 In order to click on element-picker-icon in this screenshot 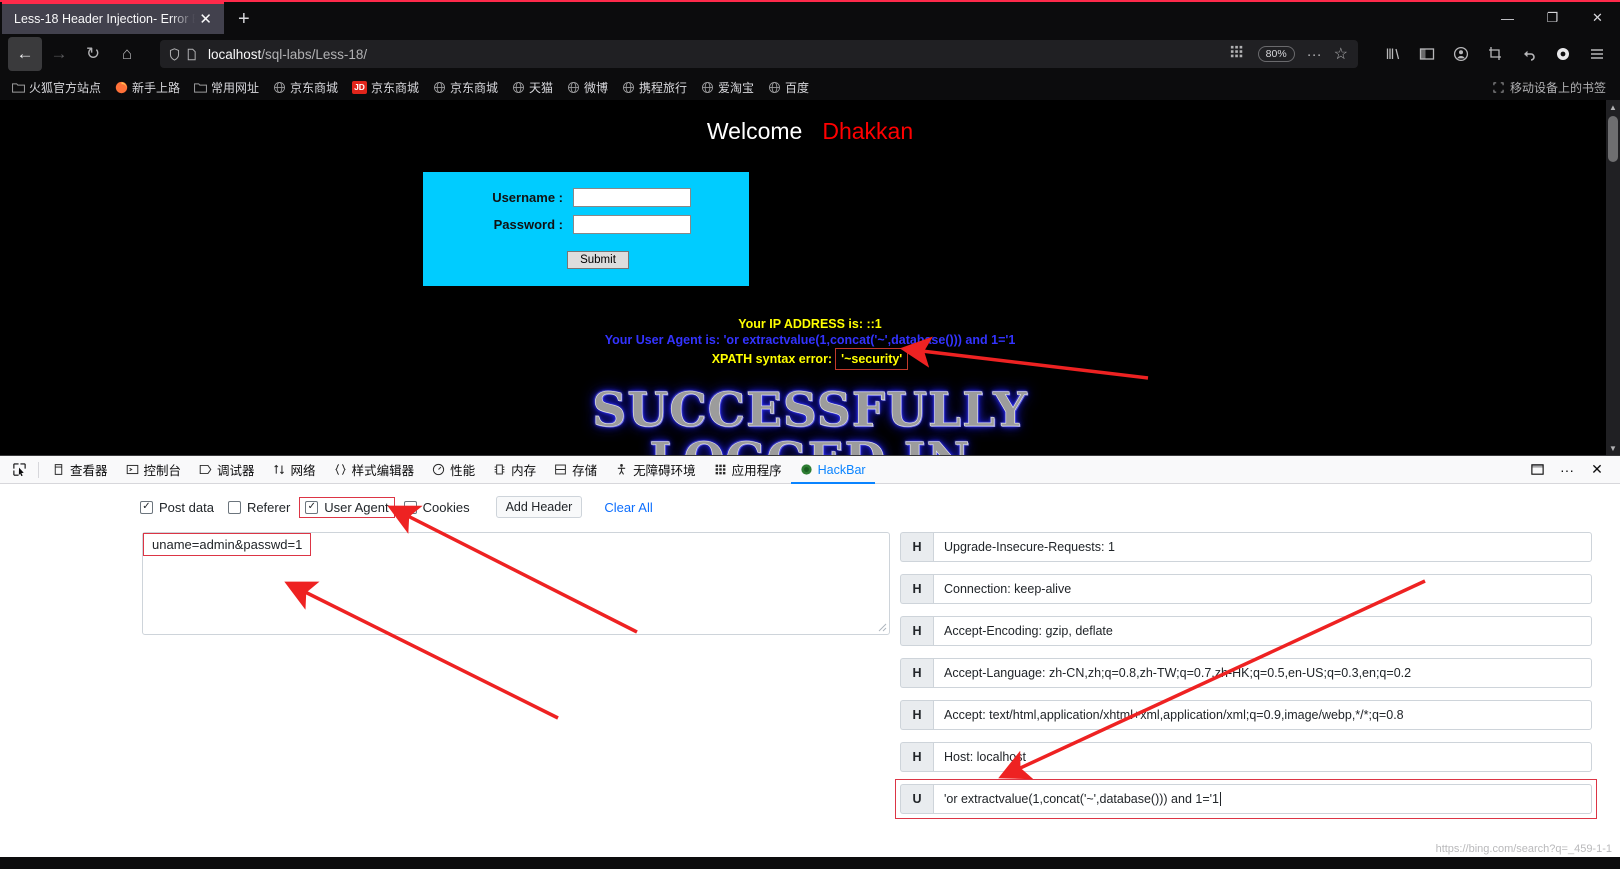, I will do `click(19, 469)`.